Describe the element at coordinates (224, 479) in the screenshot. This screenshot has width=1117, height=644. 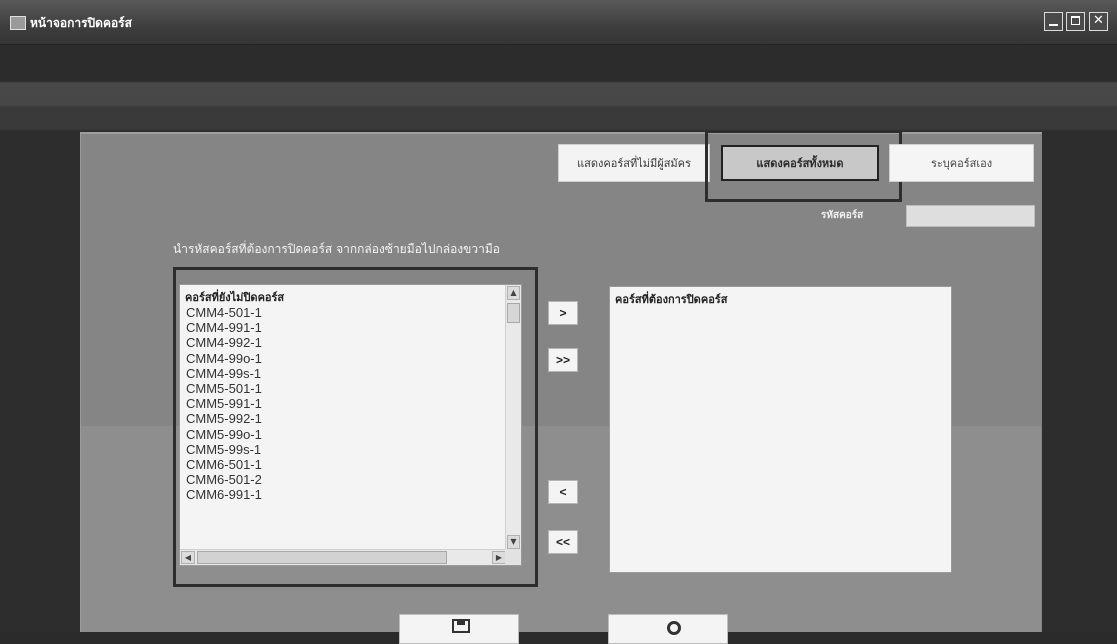
I see `list-item: CMM6-501-2` at that location.